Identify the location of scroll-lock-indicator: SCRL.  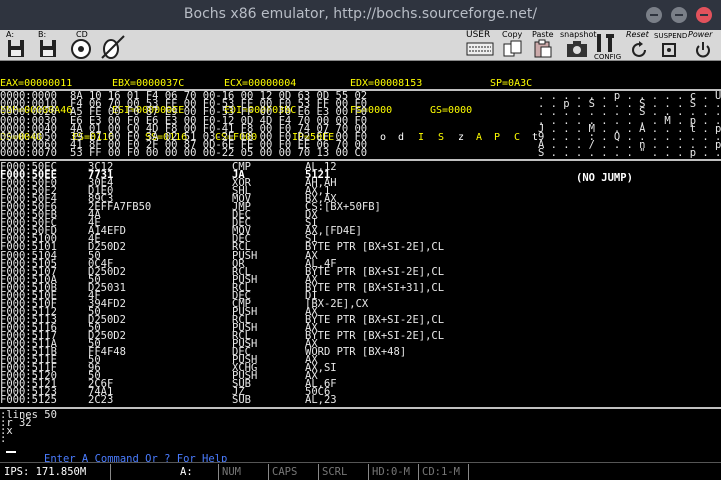
(335, 472).